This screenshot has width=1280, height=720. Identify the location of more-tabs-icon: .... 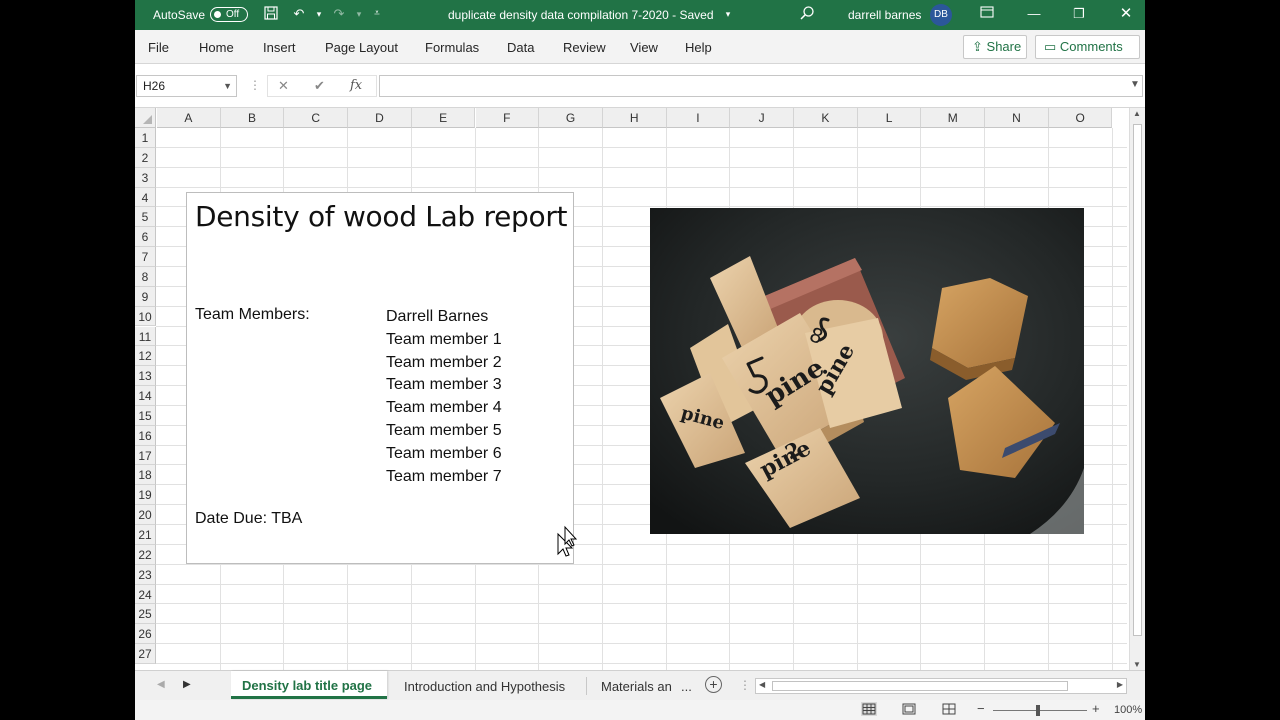
(686, 686).